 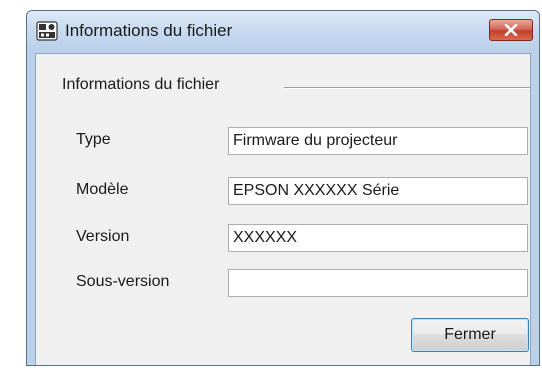 I want to click on close-x-icon, so click(x=511, y=30).